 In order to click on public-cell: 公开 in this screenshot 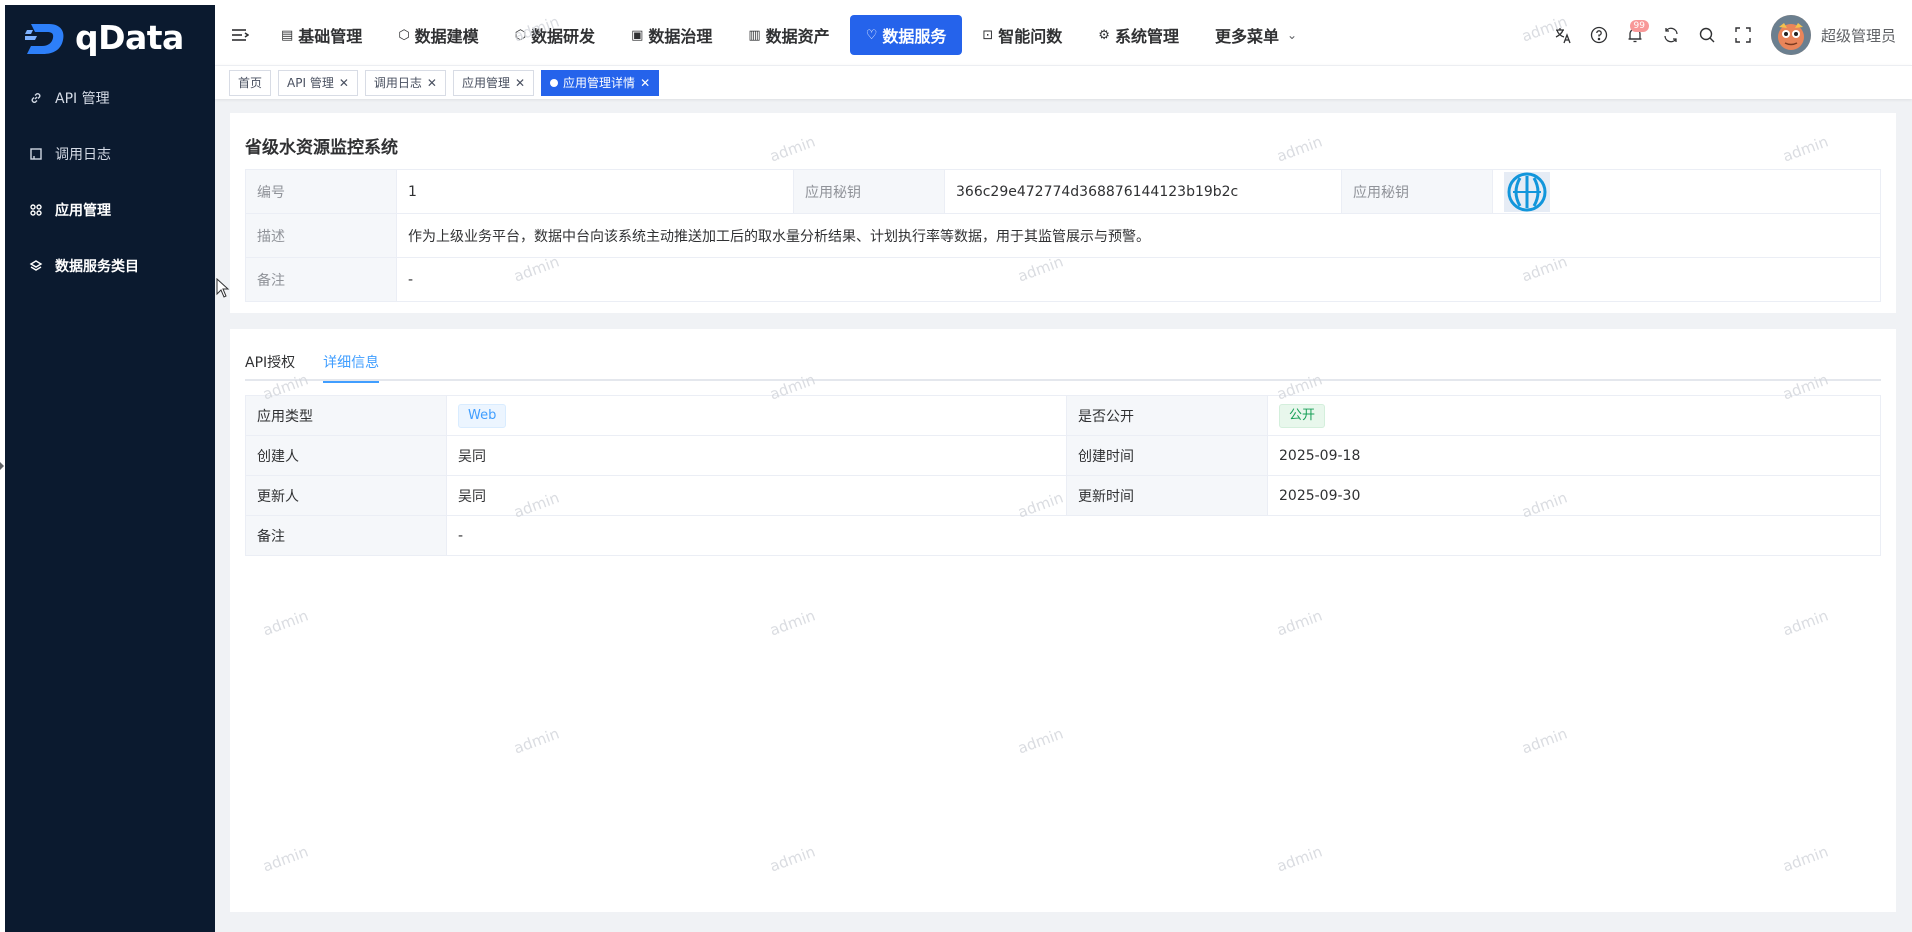, I will do `click(1574, 415)`.